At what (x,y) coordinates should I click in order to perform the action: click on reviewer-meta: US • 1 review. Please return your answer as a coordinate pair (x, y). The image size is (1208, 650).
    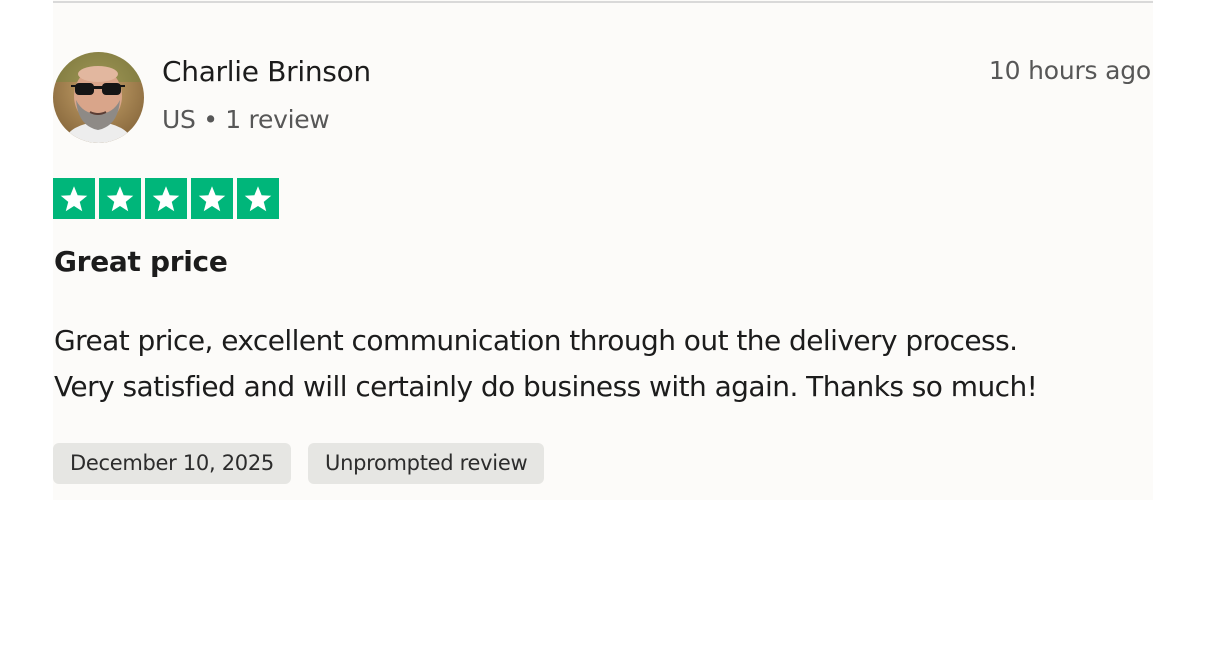
    Looking at the image, I should click on (246, 119).